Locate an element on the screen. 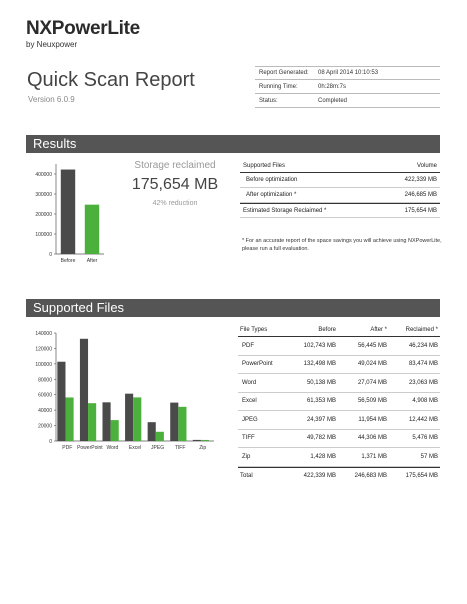  col-file-types: File Types is located at coordinates (254, 329).